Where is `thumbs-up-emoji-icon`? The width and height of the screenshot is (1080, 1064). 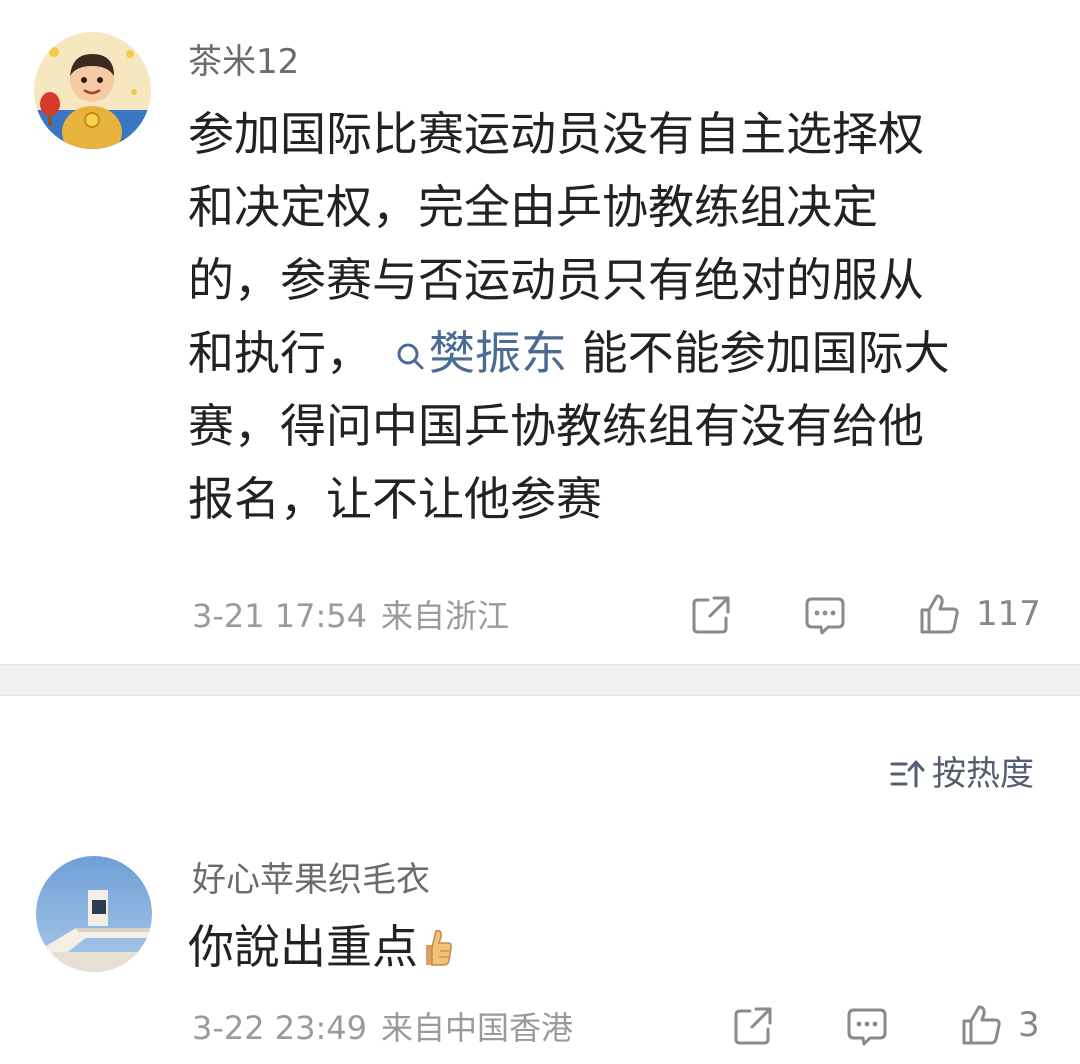 thumbs-up-emoji-icon is located at coordinates (436, 942).